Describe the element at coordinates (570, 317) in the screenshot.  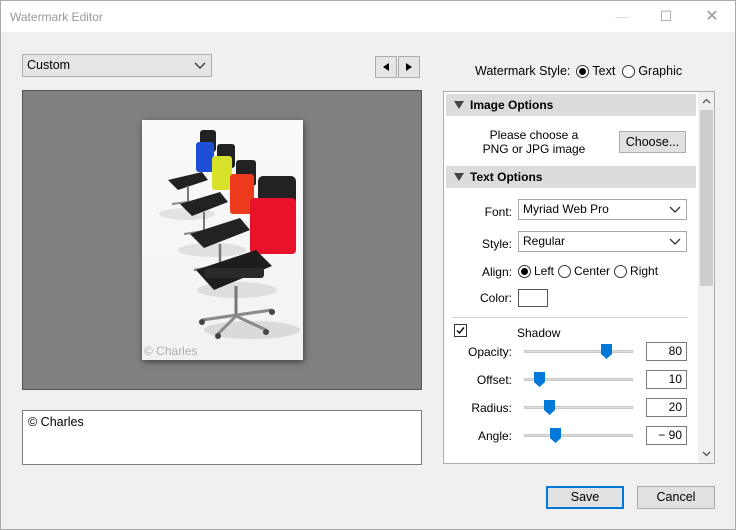
I see `section-divider` at that location.